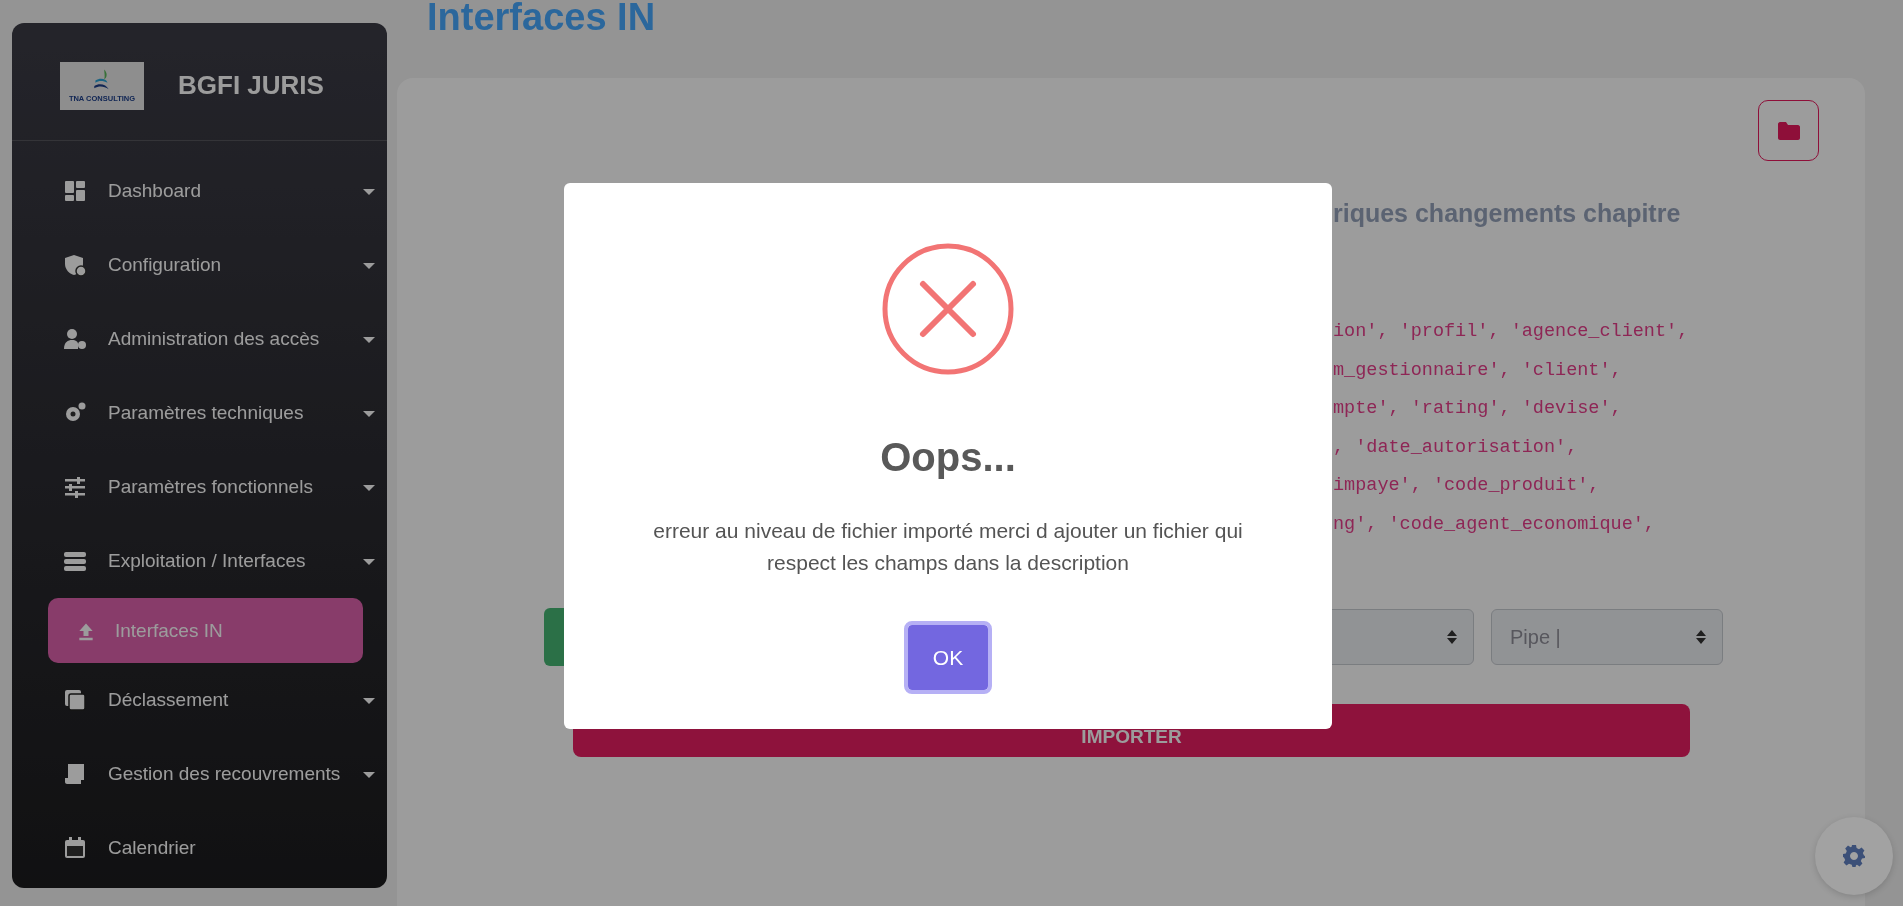 The width and height of the screenshot is (1903, 906). I want to click on document-icon, so click(75, 774).